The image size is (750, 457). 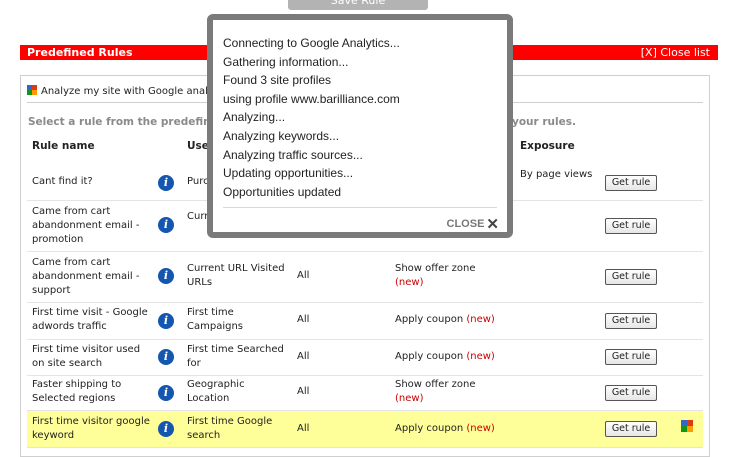 What do you see at coordinates (282, 191) in the screenshot?
I see `log-line: Opportunities updated` at bounding box center [282, 191].